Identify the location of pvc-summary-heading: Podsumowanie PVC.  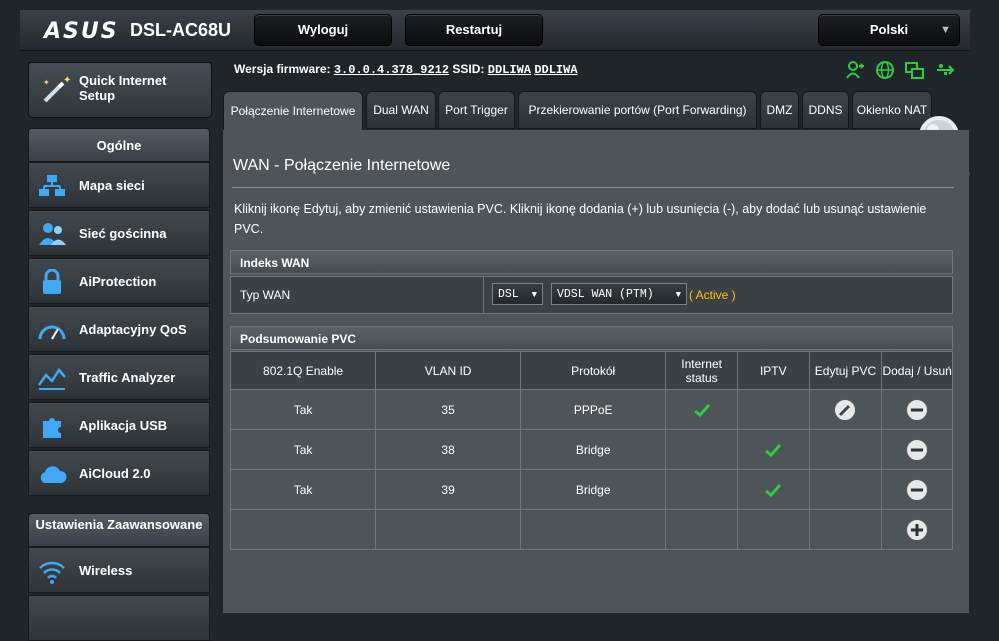
(591, 338).